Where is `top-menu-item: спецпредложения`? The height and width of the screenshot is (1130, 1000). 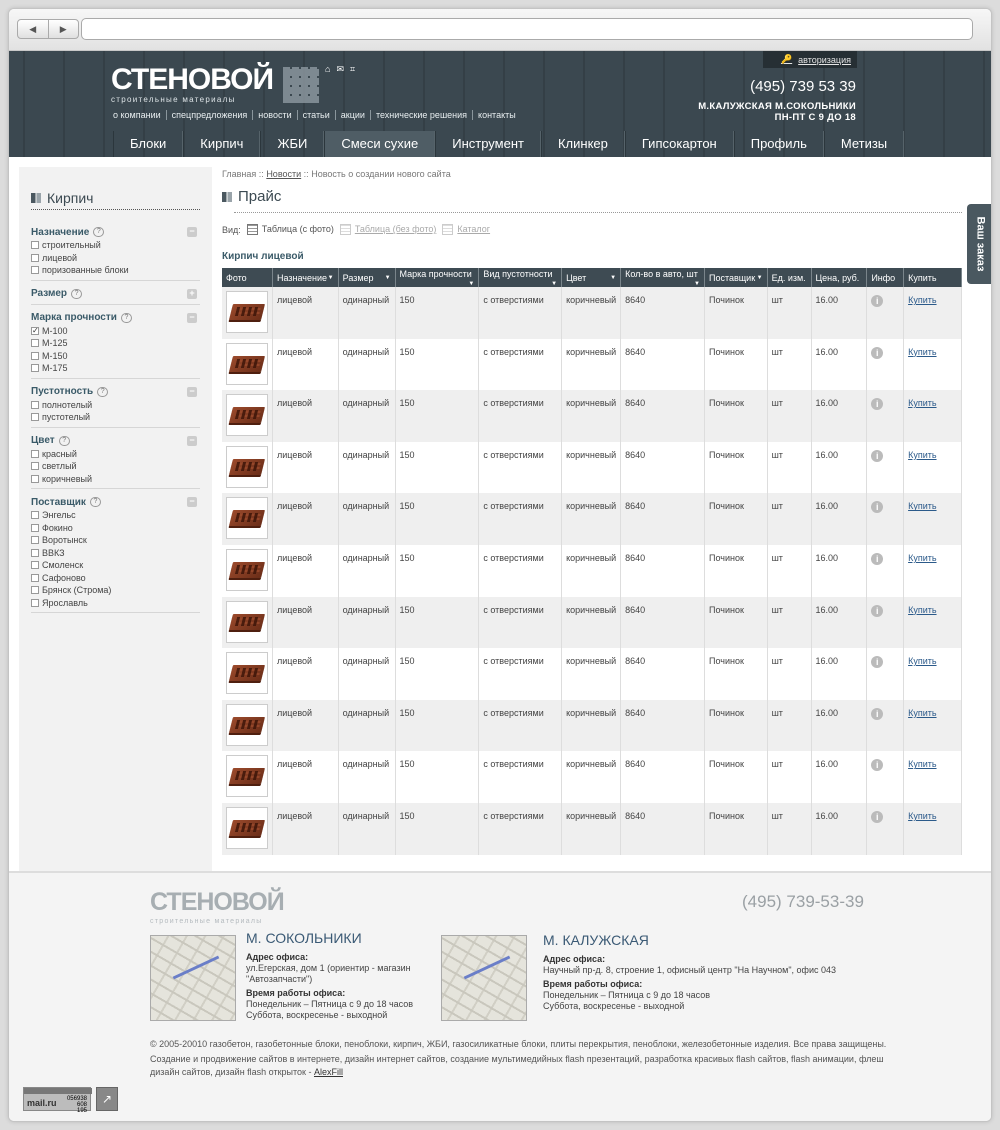
top-menu-item: спецпредложения is located at coordinates (210, 115).